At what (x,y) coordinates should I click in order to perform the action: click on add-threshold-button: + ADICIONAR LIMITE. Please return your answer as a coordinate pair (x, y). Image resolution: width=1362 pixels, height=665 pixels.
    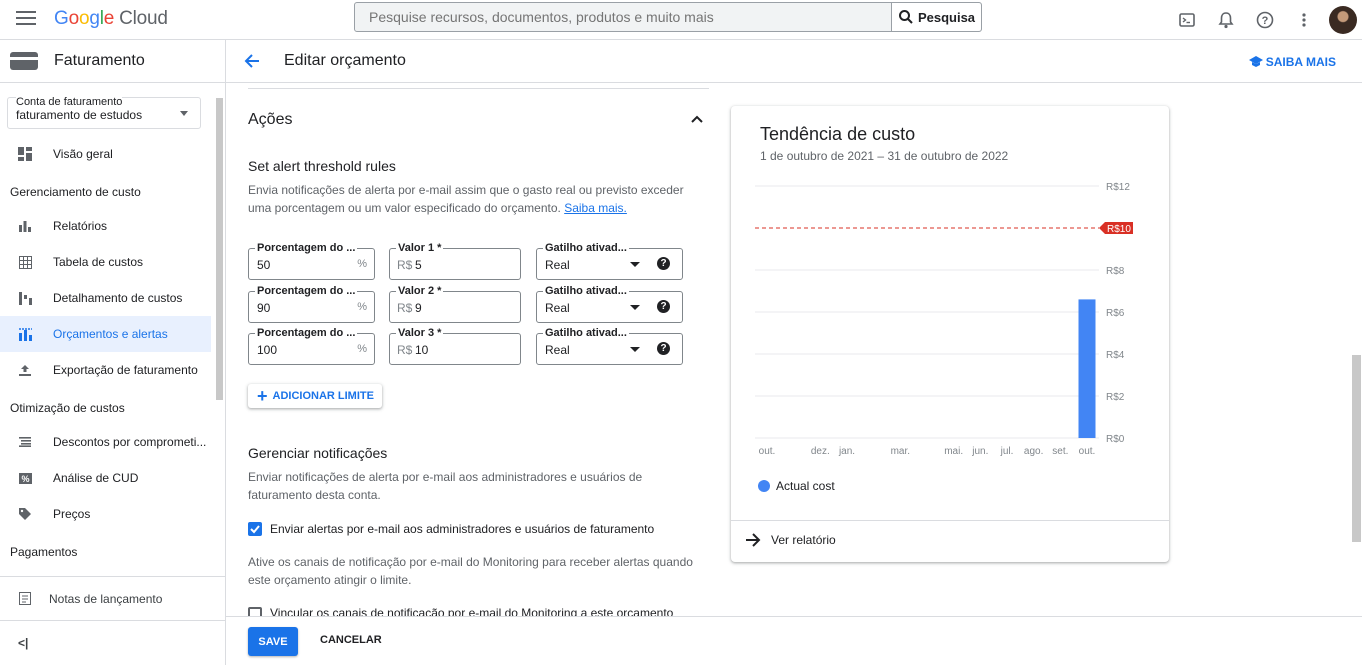
    Looking at the image, I should click on (315, 396).